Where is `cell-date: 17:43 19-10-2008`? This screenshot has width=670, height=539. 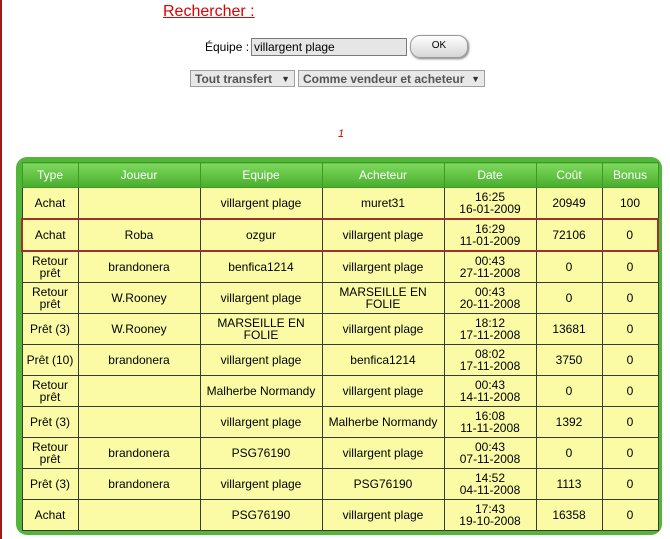 cell-date: 17:43 19-10-2008 is located at coordinates (490, 515).